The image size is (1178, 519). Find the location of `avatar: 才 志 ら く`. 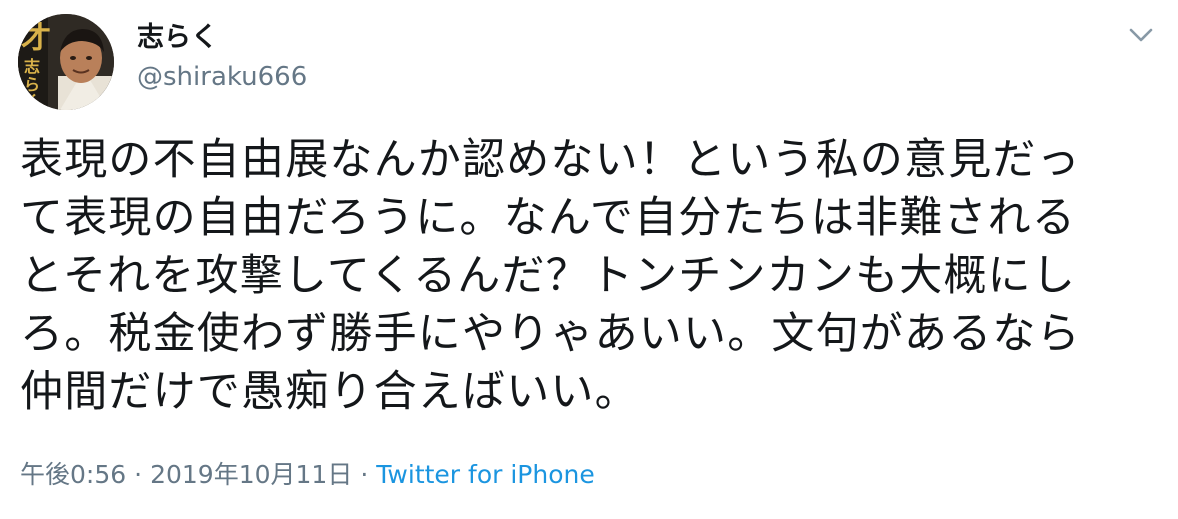

avatar: 才 志 ら く is located at coordinates (66, 62).